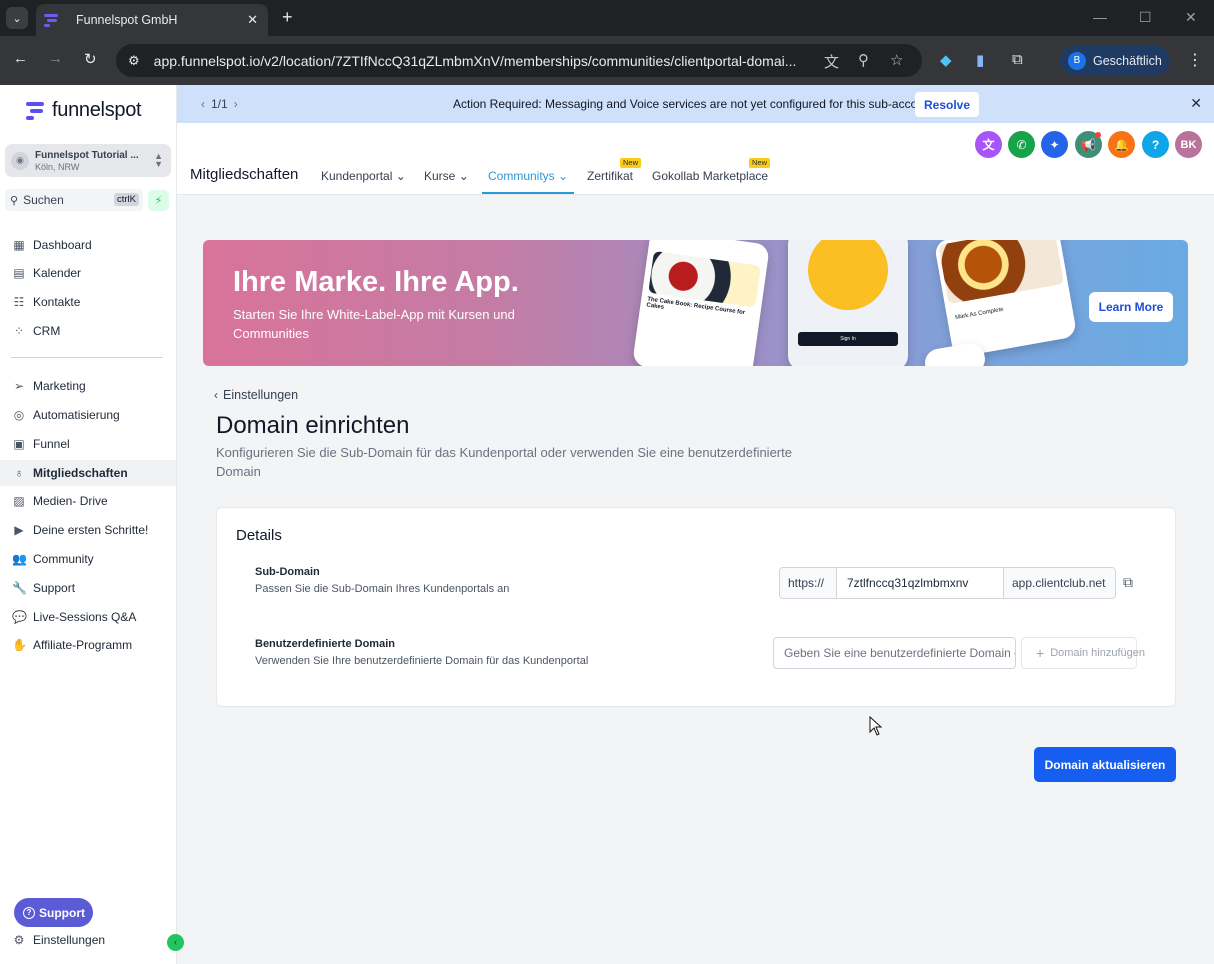 The width and height of the screenshot is (1214, 964). I want to click on add-domain-label: Domain hinzufügen, so click(1097, 653).